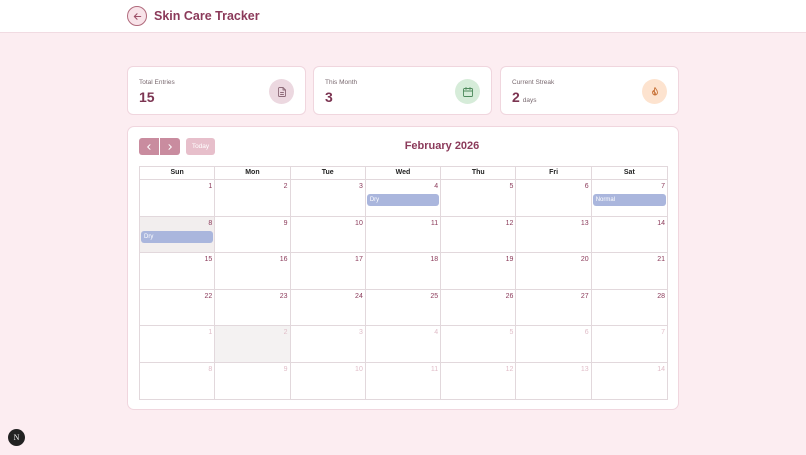  I want to click on weekday-header: Sat, so click(629, 173).